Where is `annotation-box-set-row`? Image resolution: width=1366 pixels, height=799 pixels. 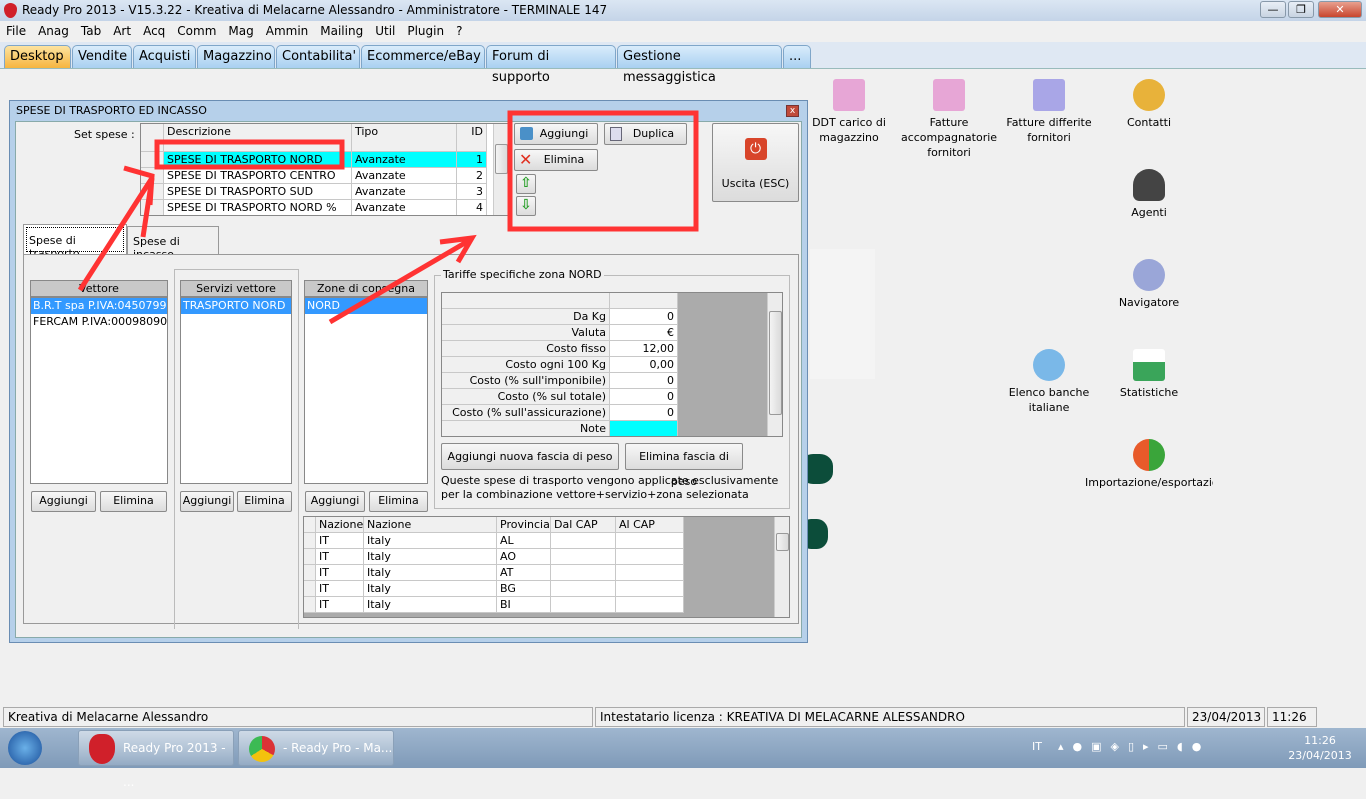 annotation-box-set-row is located at coordinates (249, 154).